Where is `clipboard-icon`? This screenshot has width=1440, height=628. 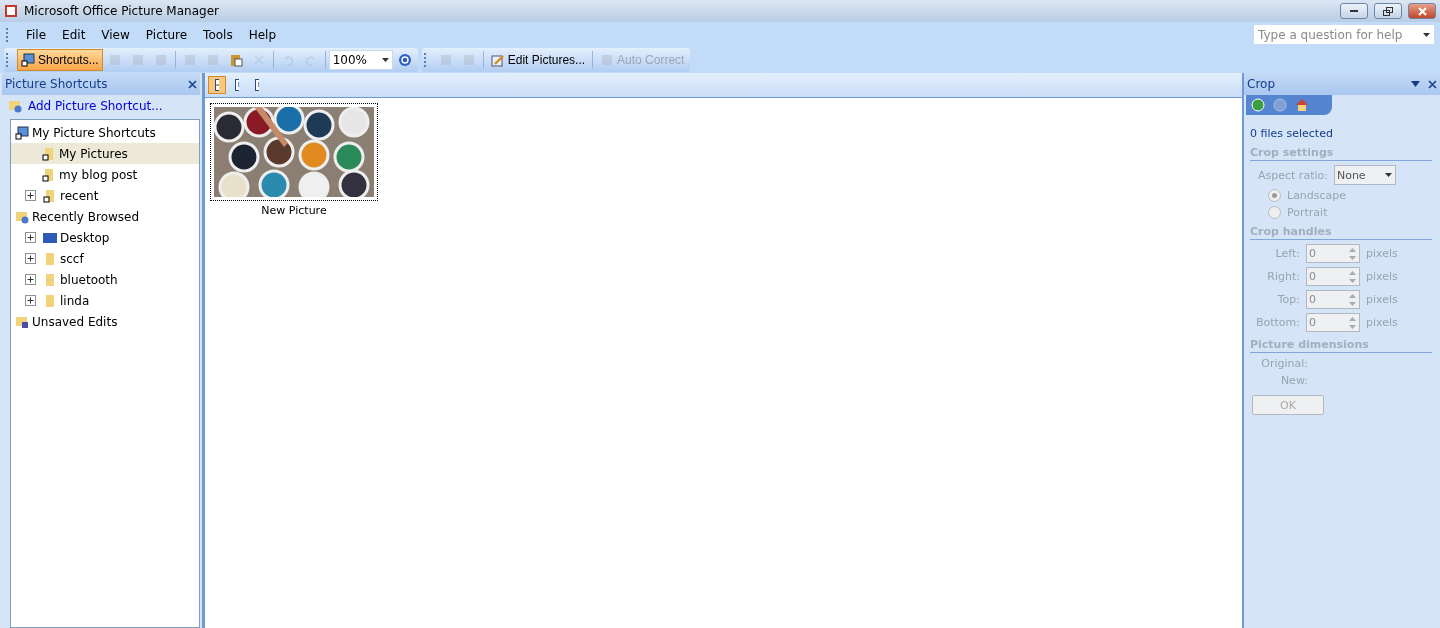 clipboard-icon is located at coordinates (235, 60).